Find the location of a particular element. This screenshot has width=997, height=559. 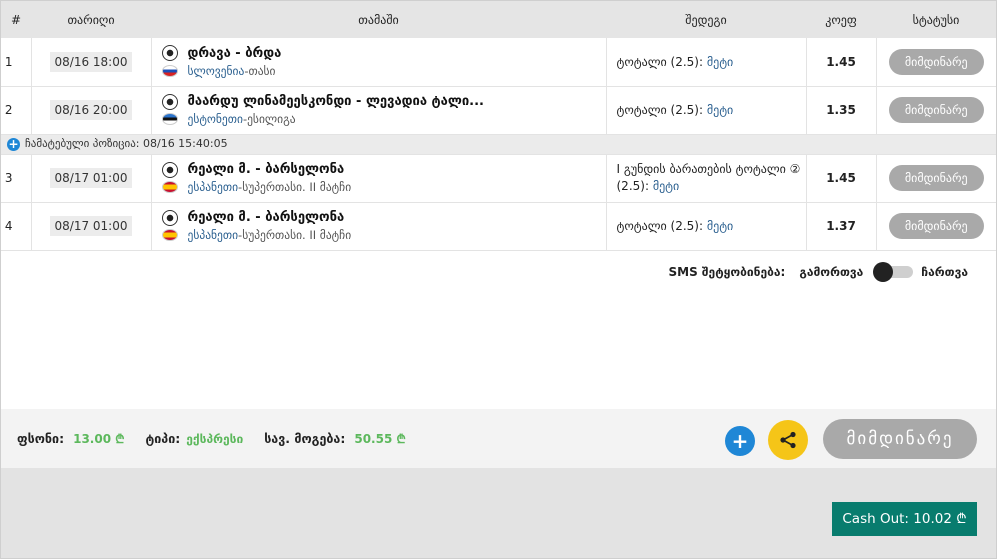

row-number: 3 is located at coordinates (16, 178).